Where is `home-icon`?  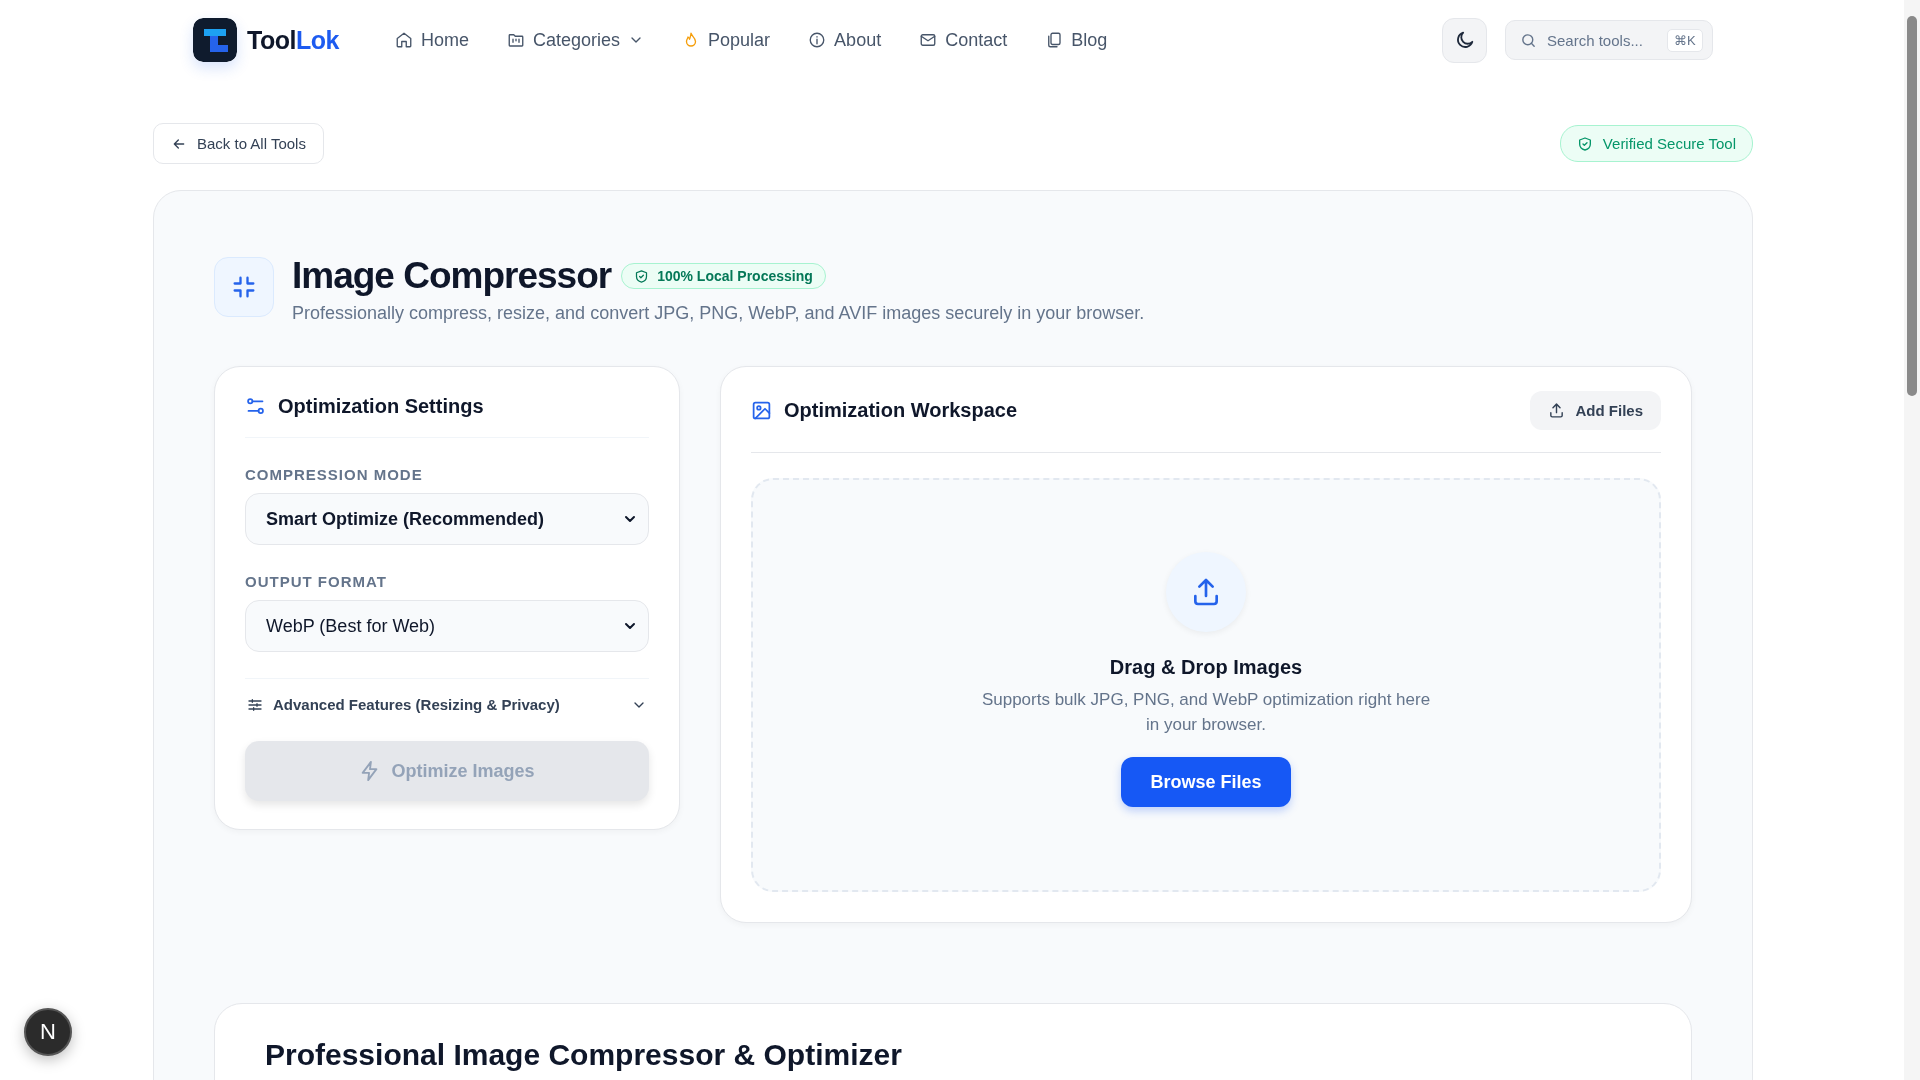 home-icon is located at coordinates (404, 40).